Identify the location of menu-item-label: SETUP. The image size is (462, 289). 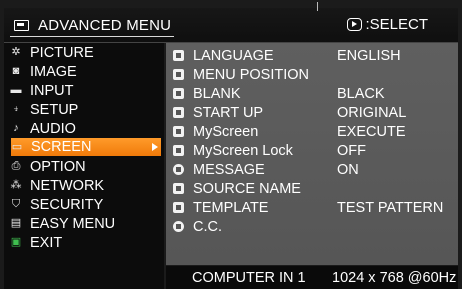
(54, 109).